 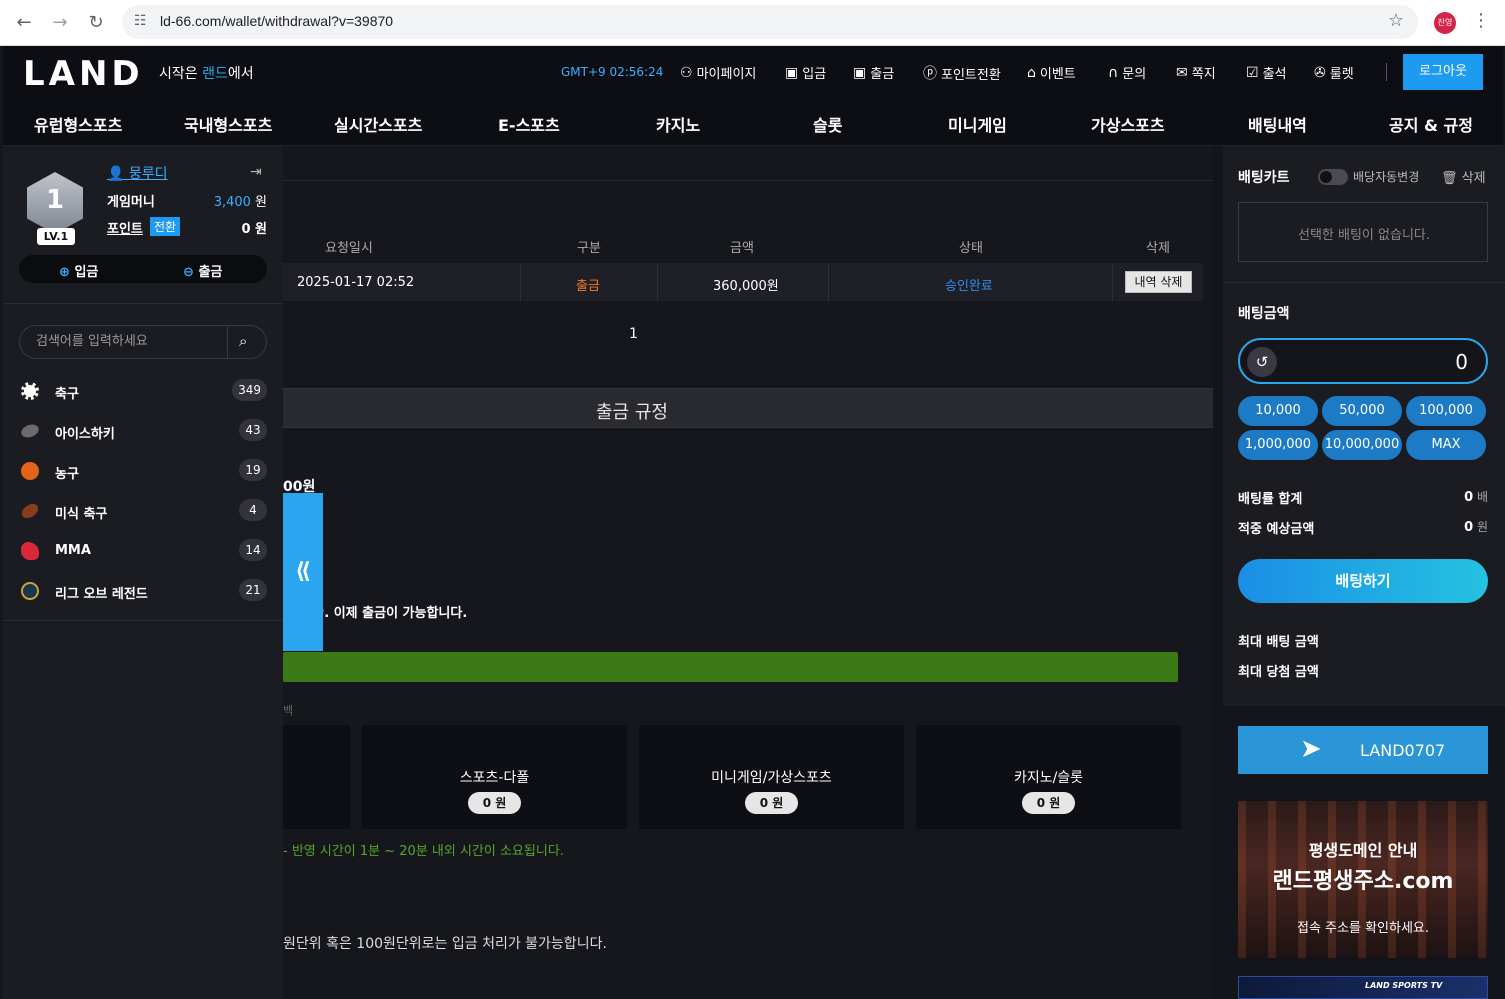 I want to click on chip-10000000: 10,000,000, so click(x=1362, y=445).